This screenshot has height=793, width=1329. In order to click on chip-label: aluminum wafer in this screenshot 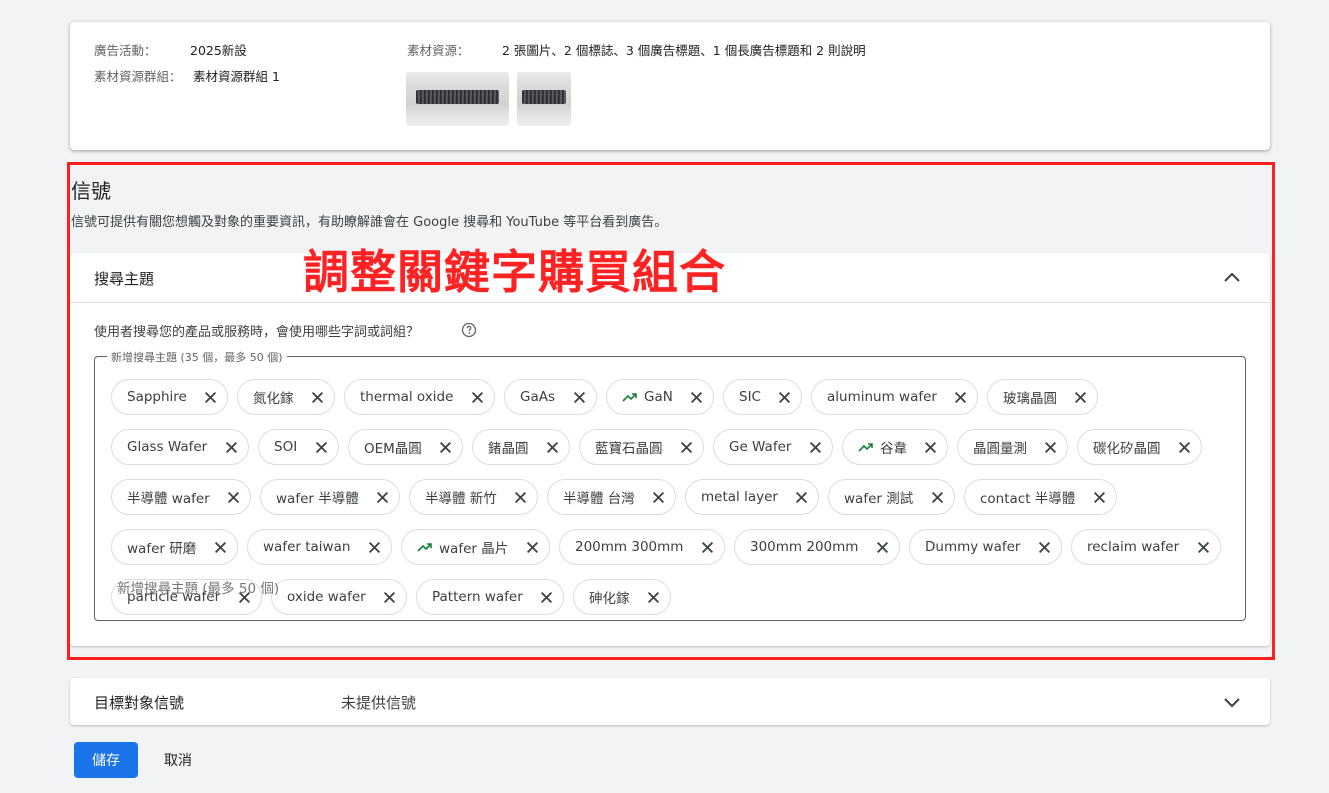, I will do `click(882, 397)`.